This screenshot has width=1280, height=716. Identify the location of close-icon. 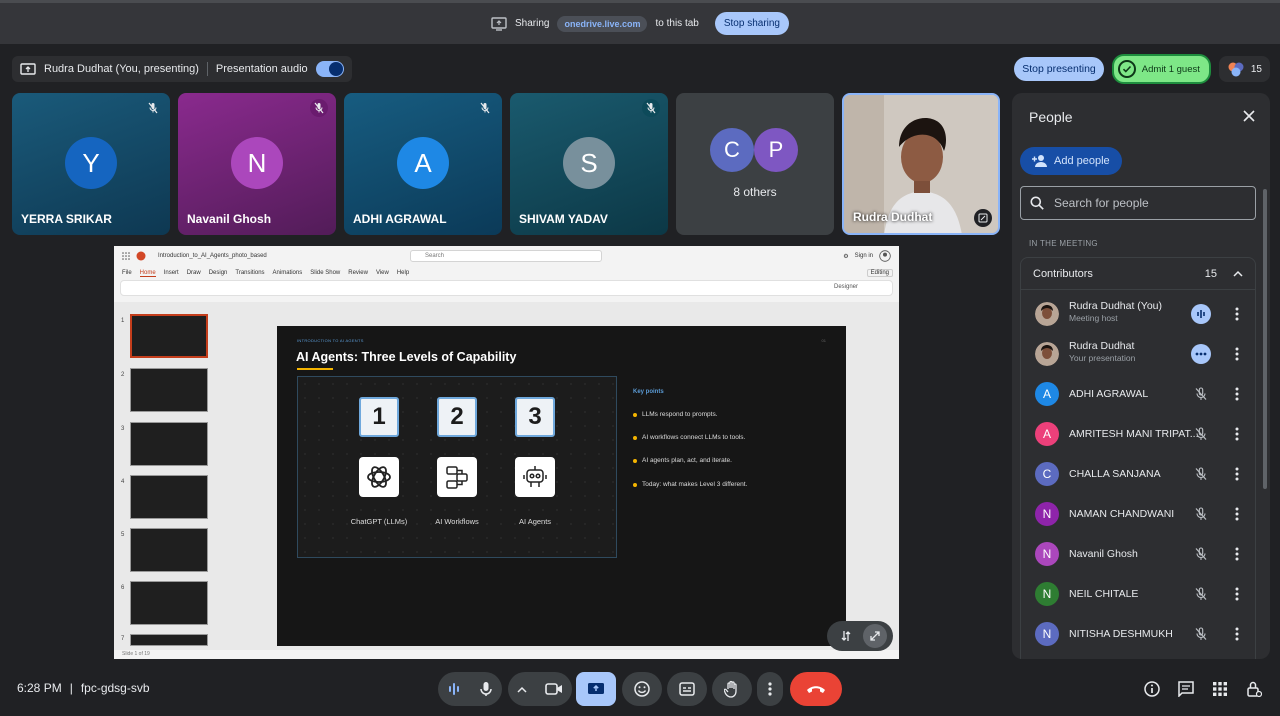
(1249, 116).